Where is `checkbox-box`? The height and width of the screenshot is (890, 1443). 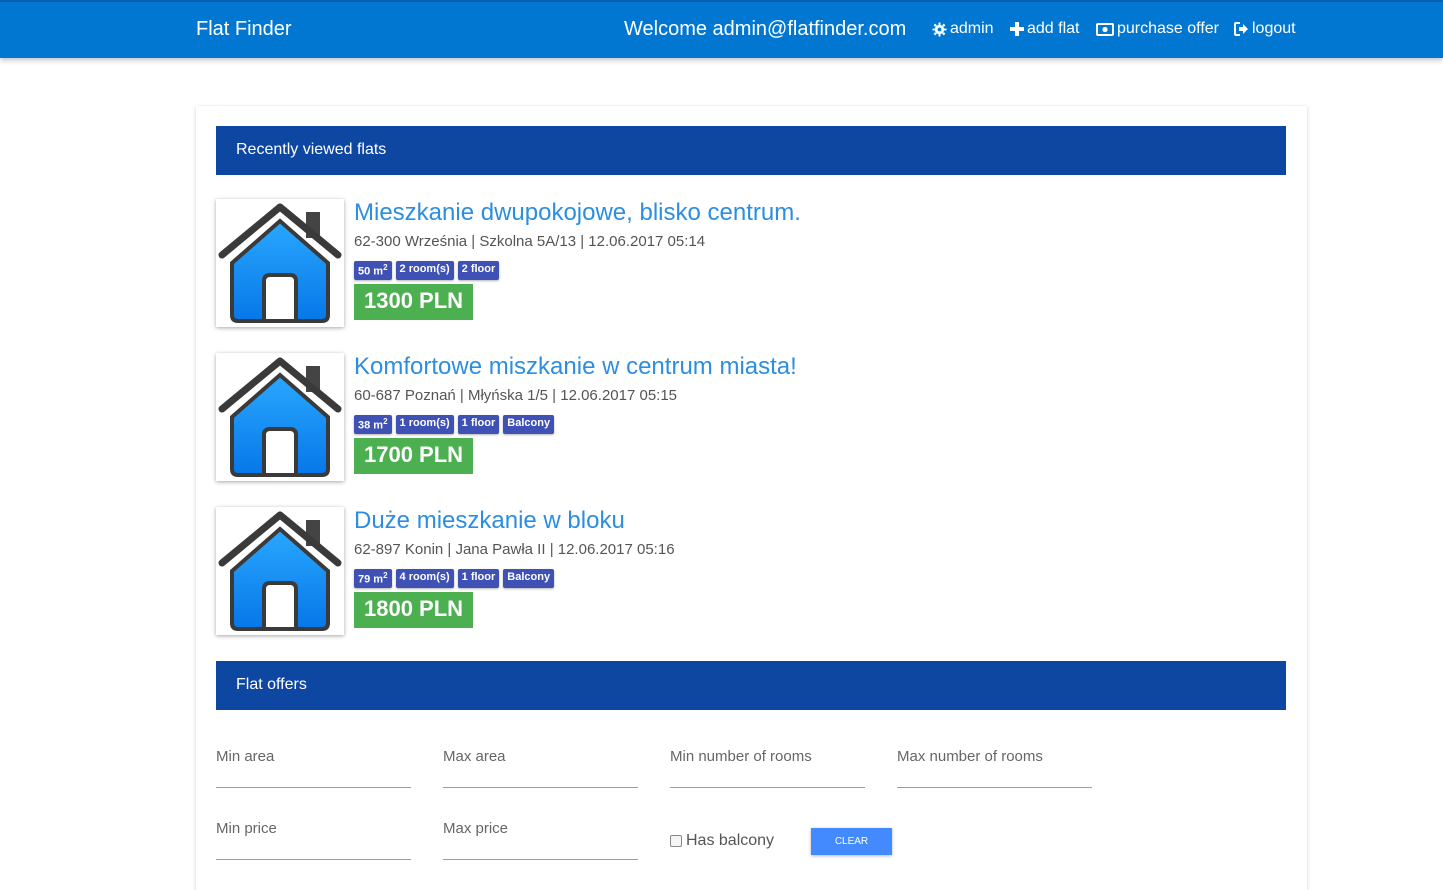 checkbox-box is located at coordinates (676, 841).